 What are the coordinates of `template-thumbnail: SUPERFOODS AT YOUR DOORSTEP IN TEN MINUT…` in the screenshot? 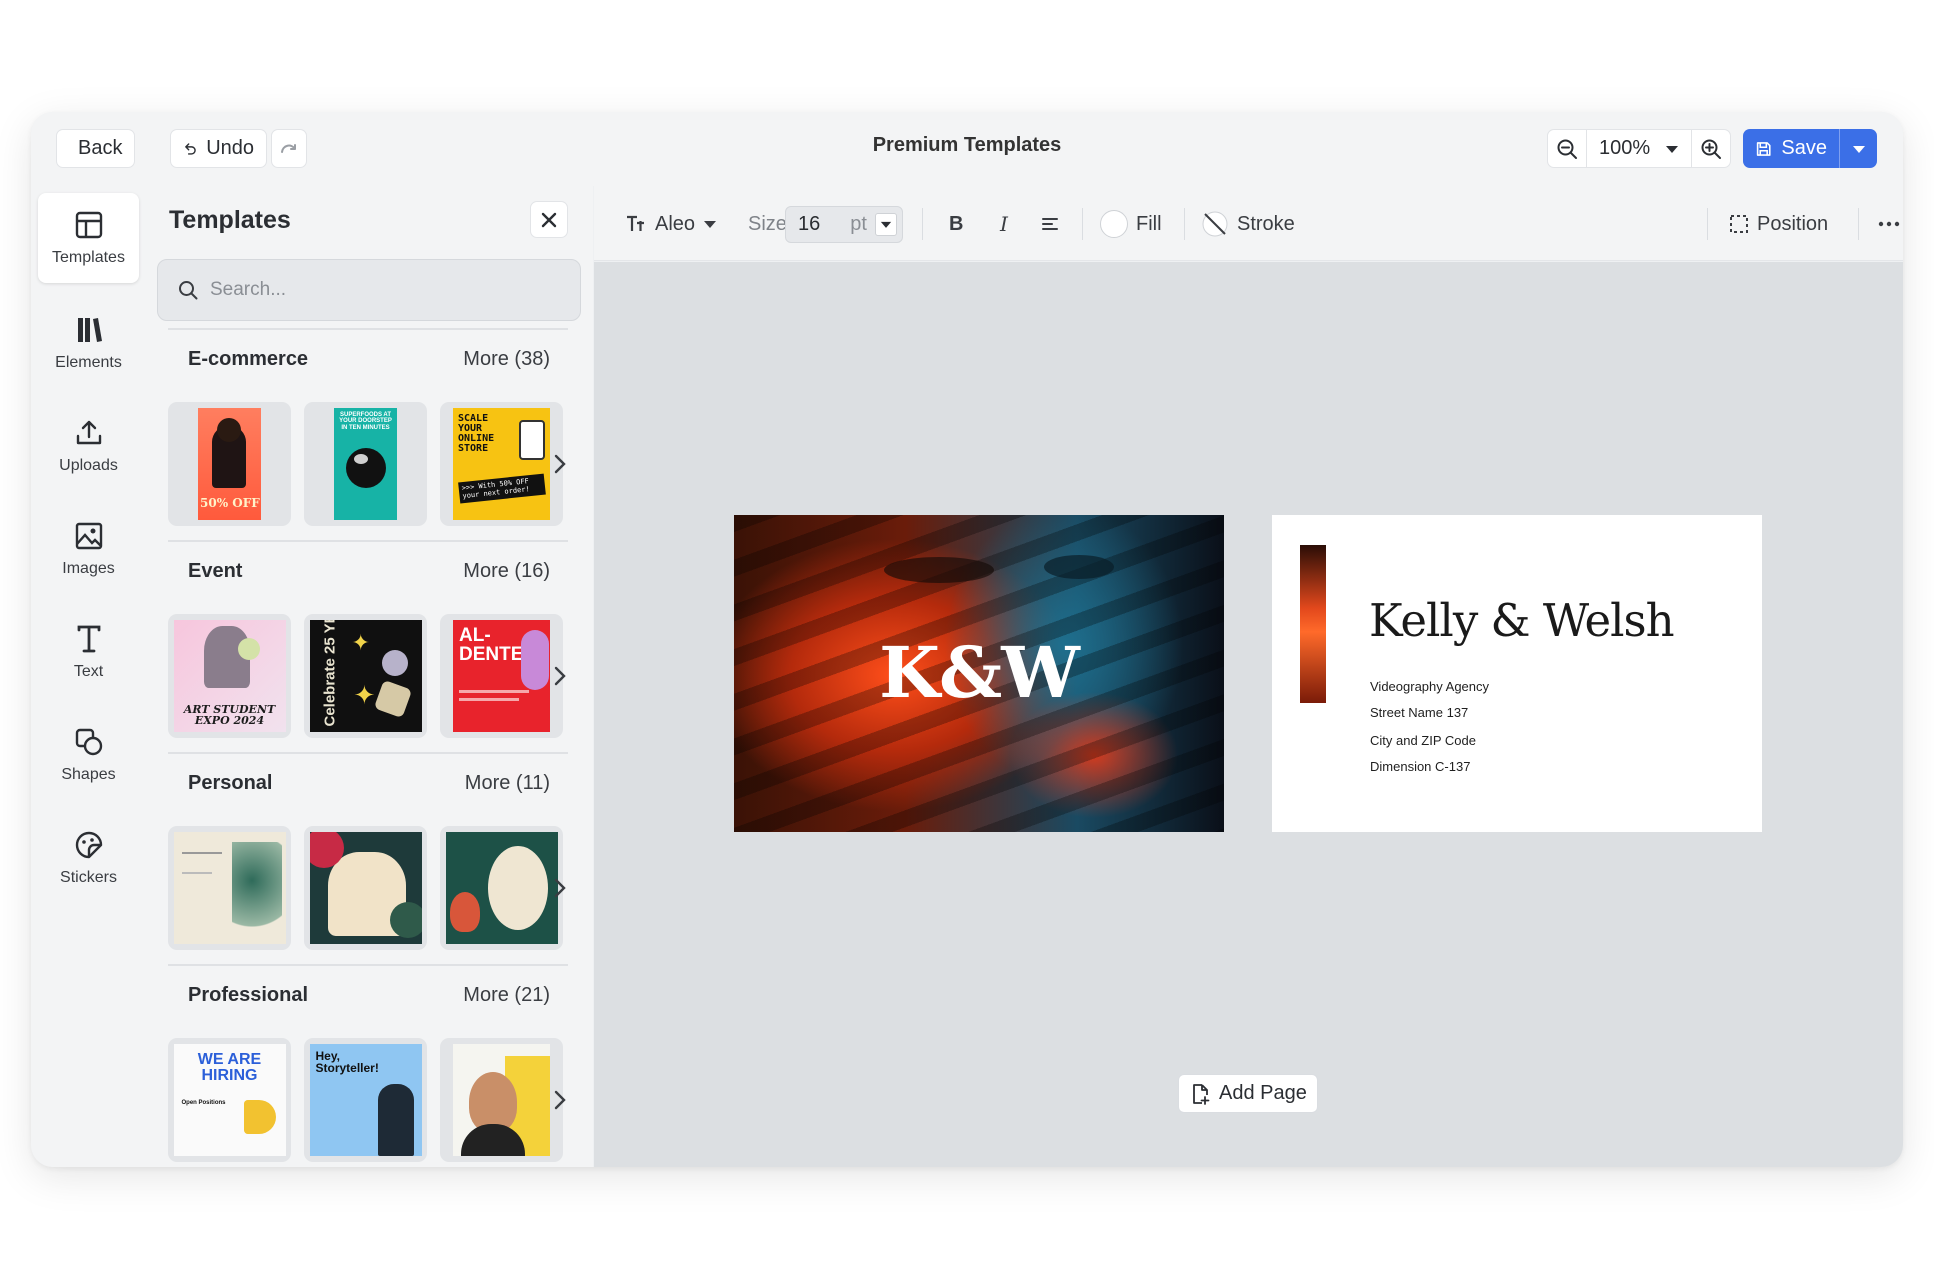 It's located at (365, 464).